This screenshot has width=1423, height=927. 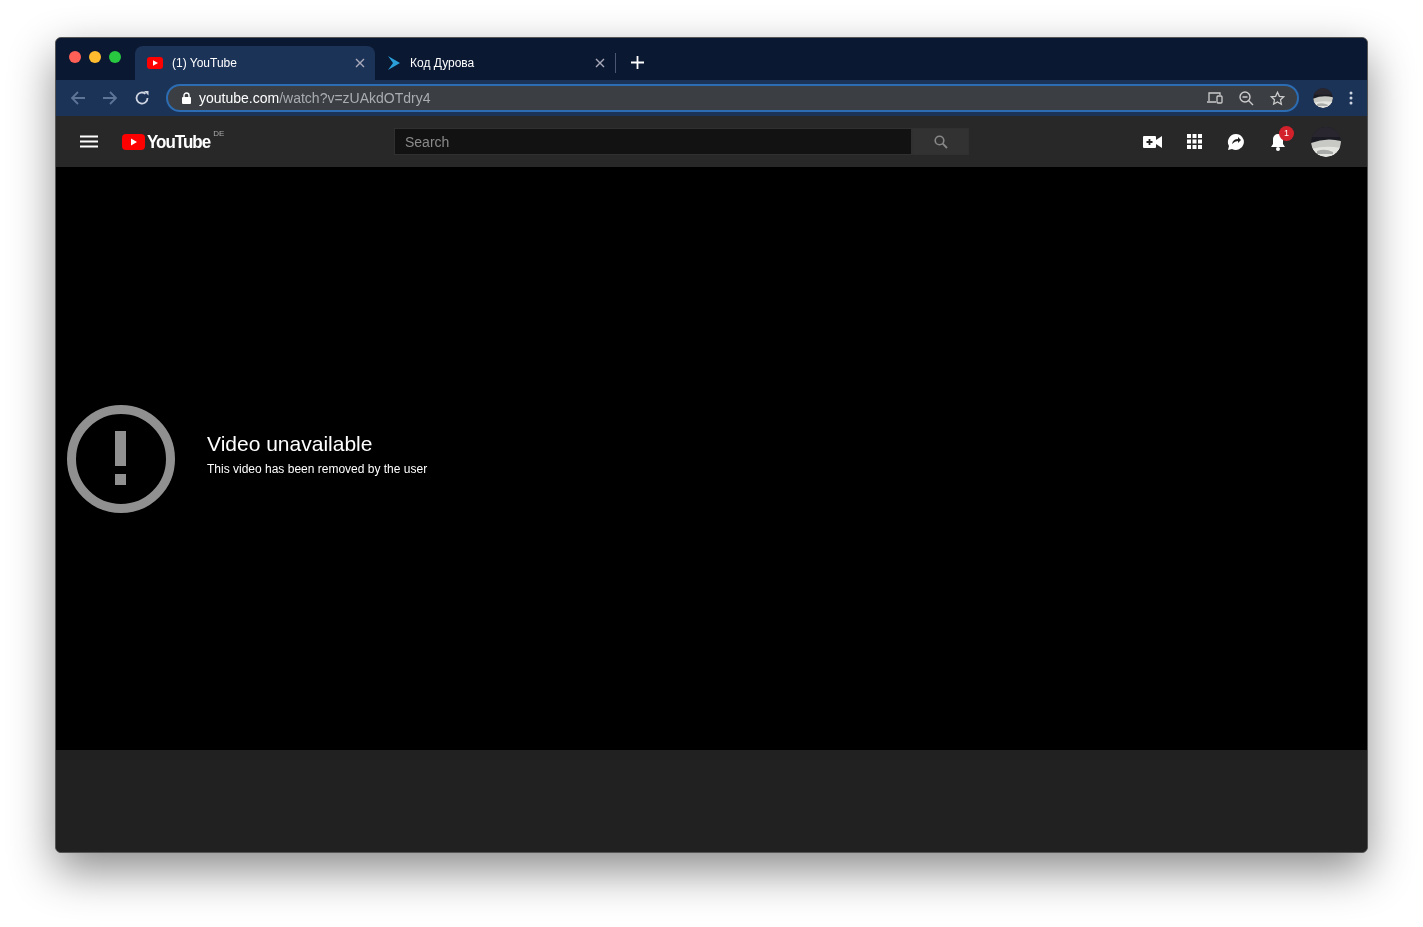 What do you see at coordinates (205, 63) in the screenshot?
I see `tab-title: (1) YouTube` at bounding box center [205, 63].